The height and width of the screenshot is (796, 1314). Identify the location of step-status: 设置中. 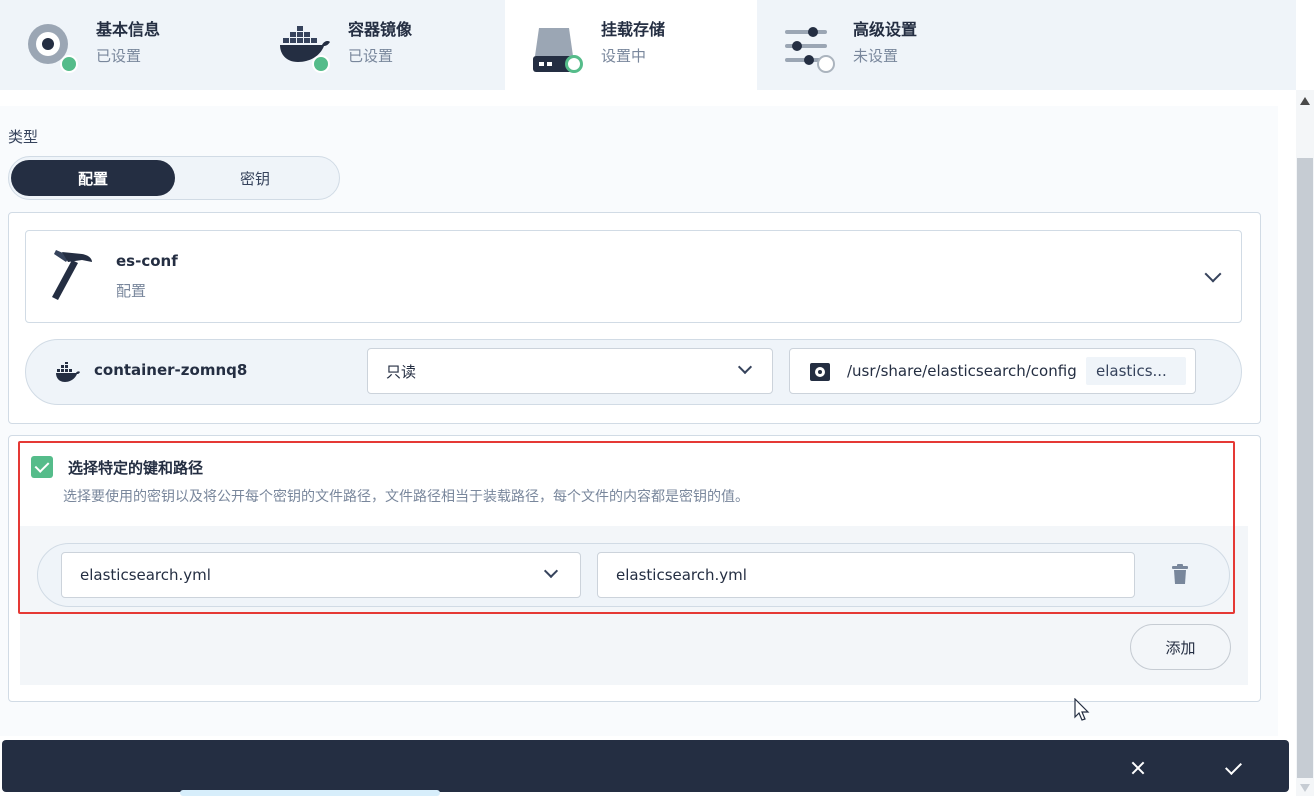
(624, 56).